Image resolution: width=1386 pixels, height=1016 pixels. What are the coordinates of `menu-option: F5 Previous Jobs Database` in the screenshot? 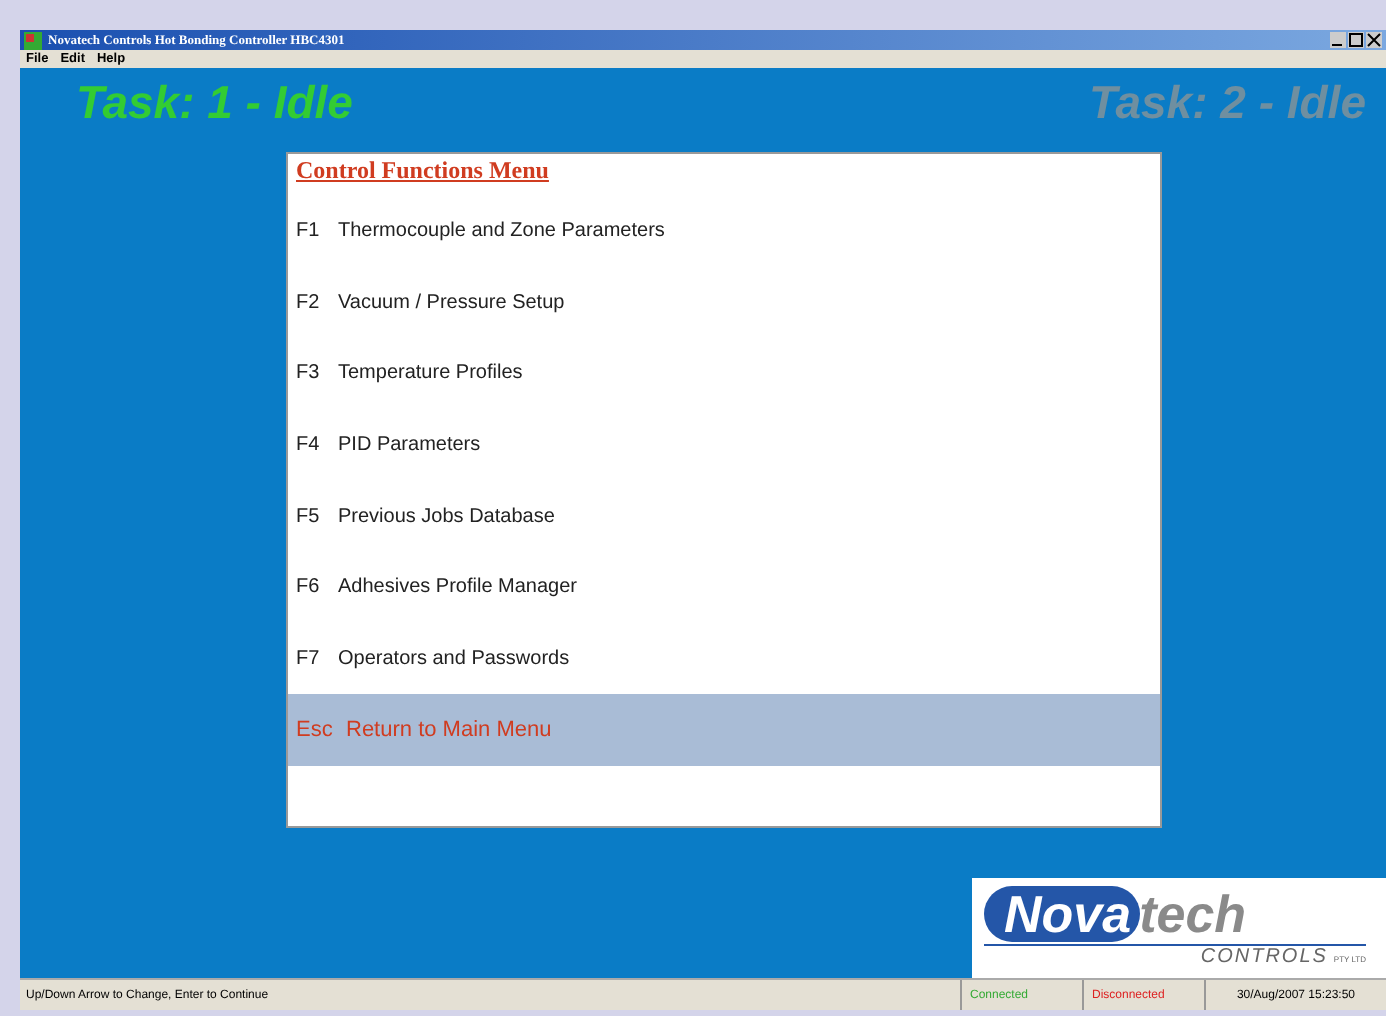 It's located at (724, 516).